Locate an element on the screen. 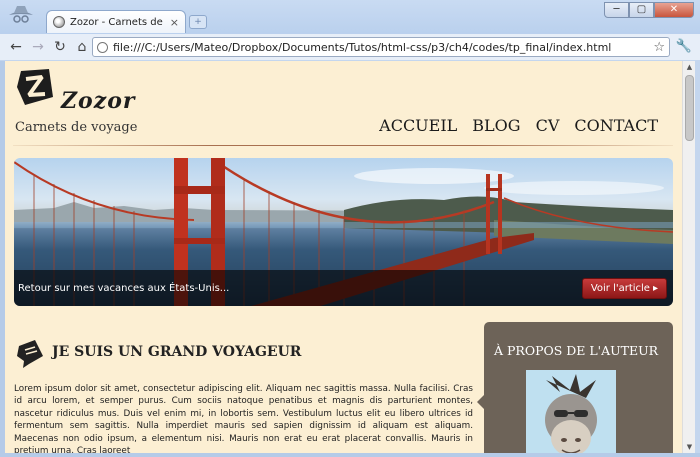  nav-link-contact: CONTACT is located at coordinates (616, 125).